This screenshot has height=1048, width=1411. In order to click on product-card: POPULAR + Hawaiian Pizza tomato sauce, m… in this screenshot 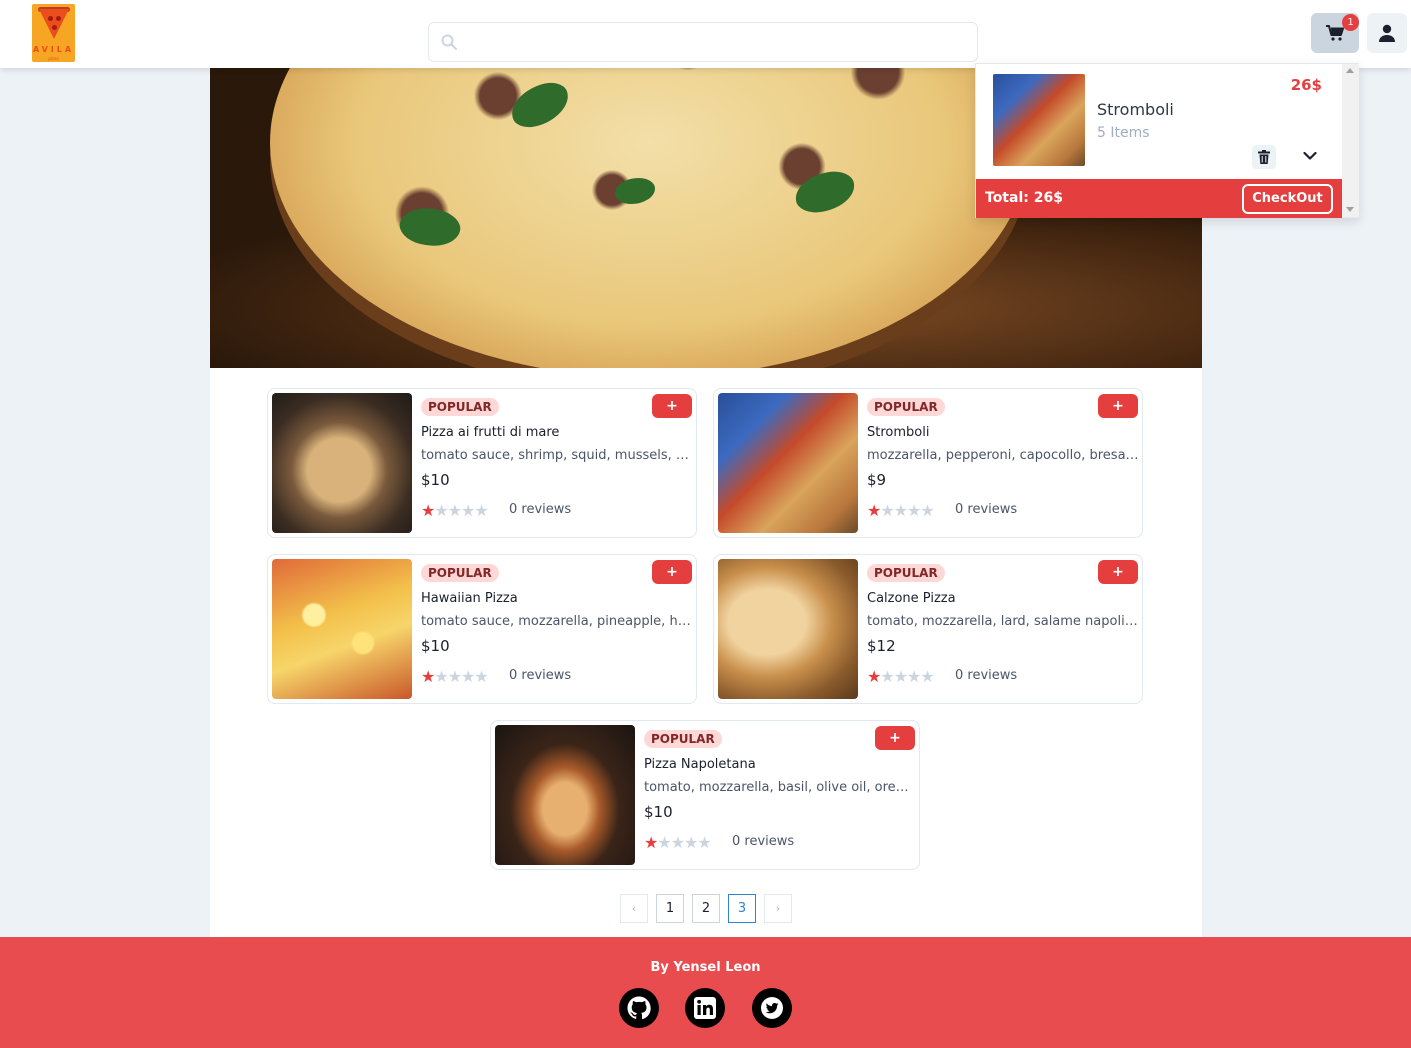, I will do `click(482, 629)`.